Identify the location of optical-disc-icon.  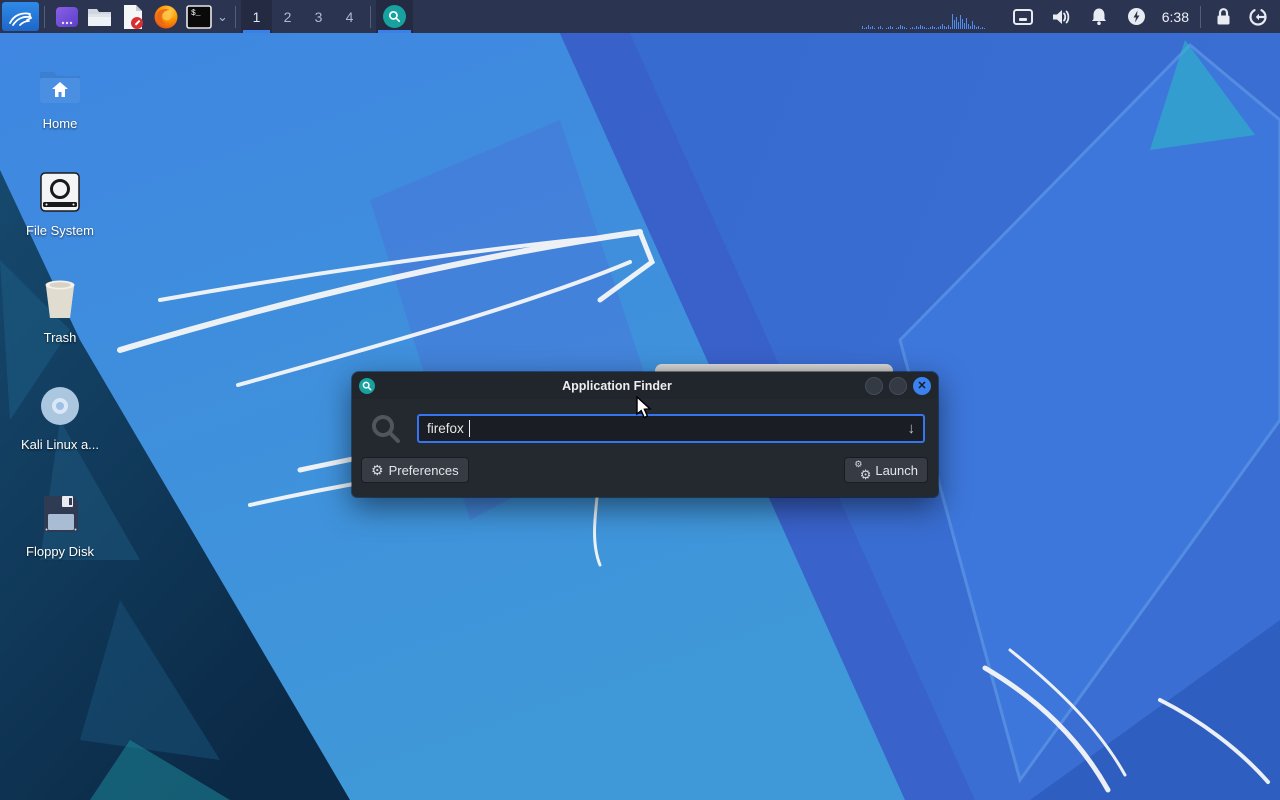
(60, 399).